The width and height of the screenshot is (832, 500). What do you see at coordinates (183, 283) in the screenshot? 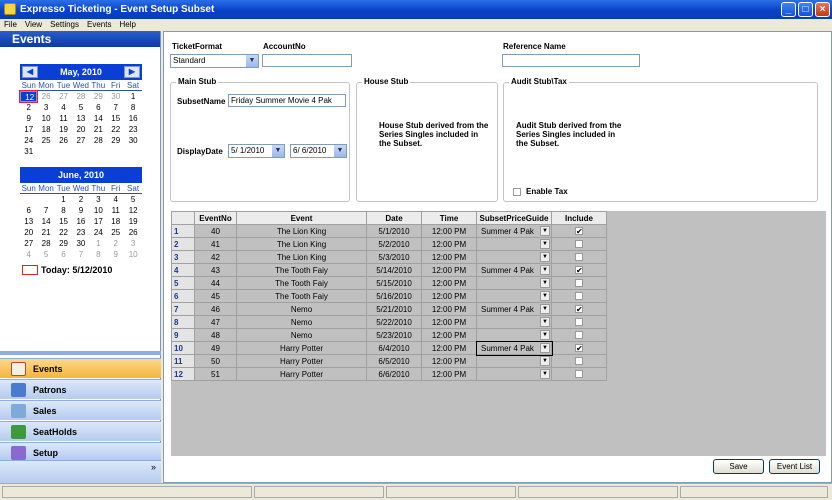
I see `row-header: 5` at bounding box center [183, 283].